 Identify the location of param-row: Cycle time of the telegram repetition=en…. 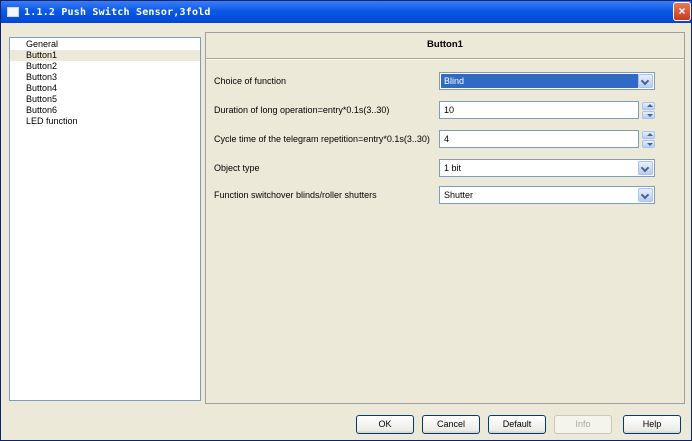
(445, 140).